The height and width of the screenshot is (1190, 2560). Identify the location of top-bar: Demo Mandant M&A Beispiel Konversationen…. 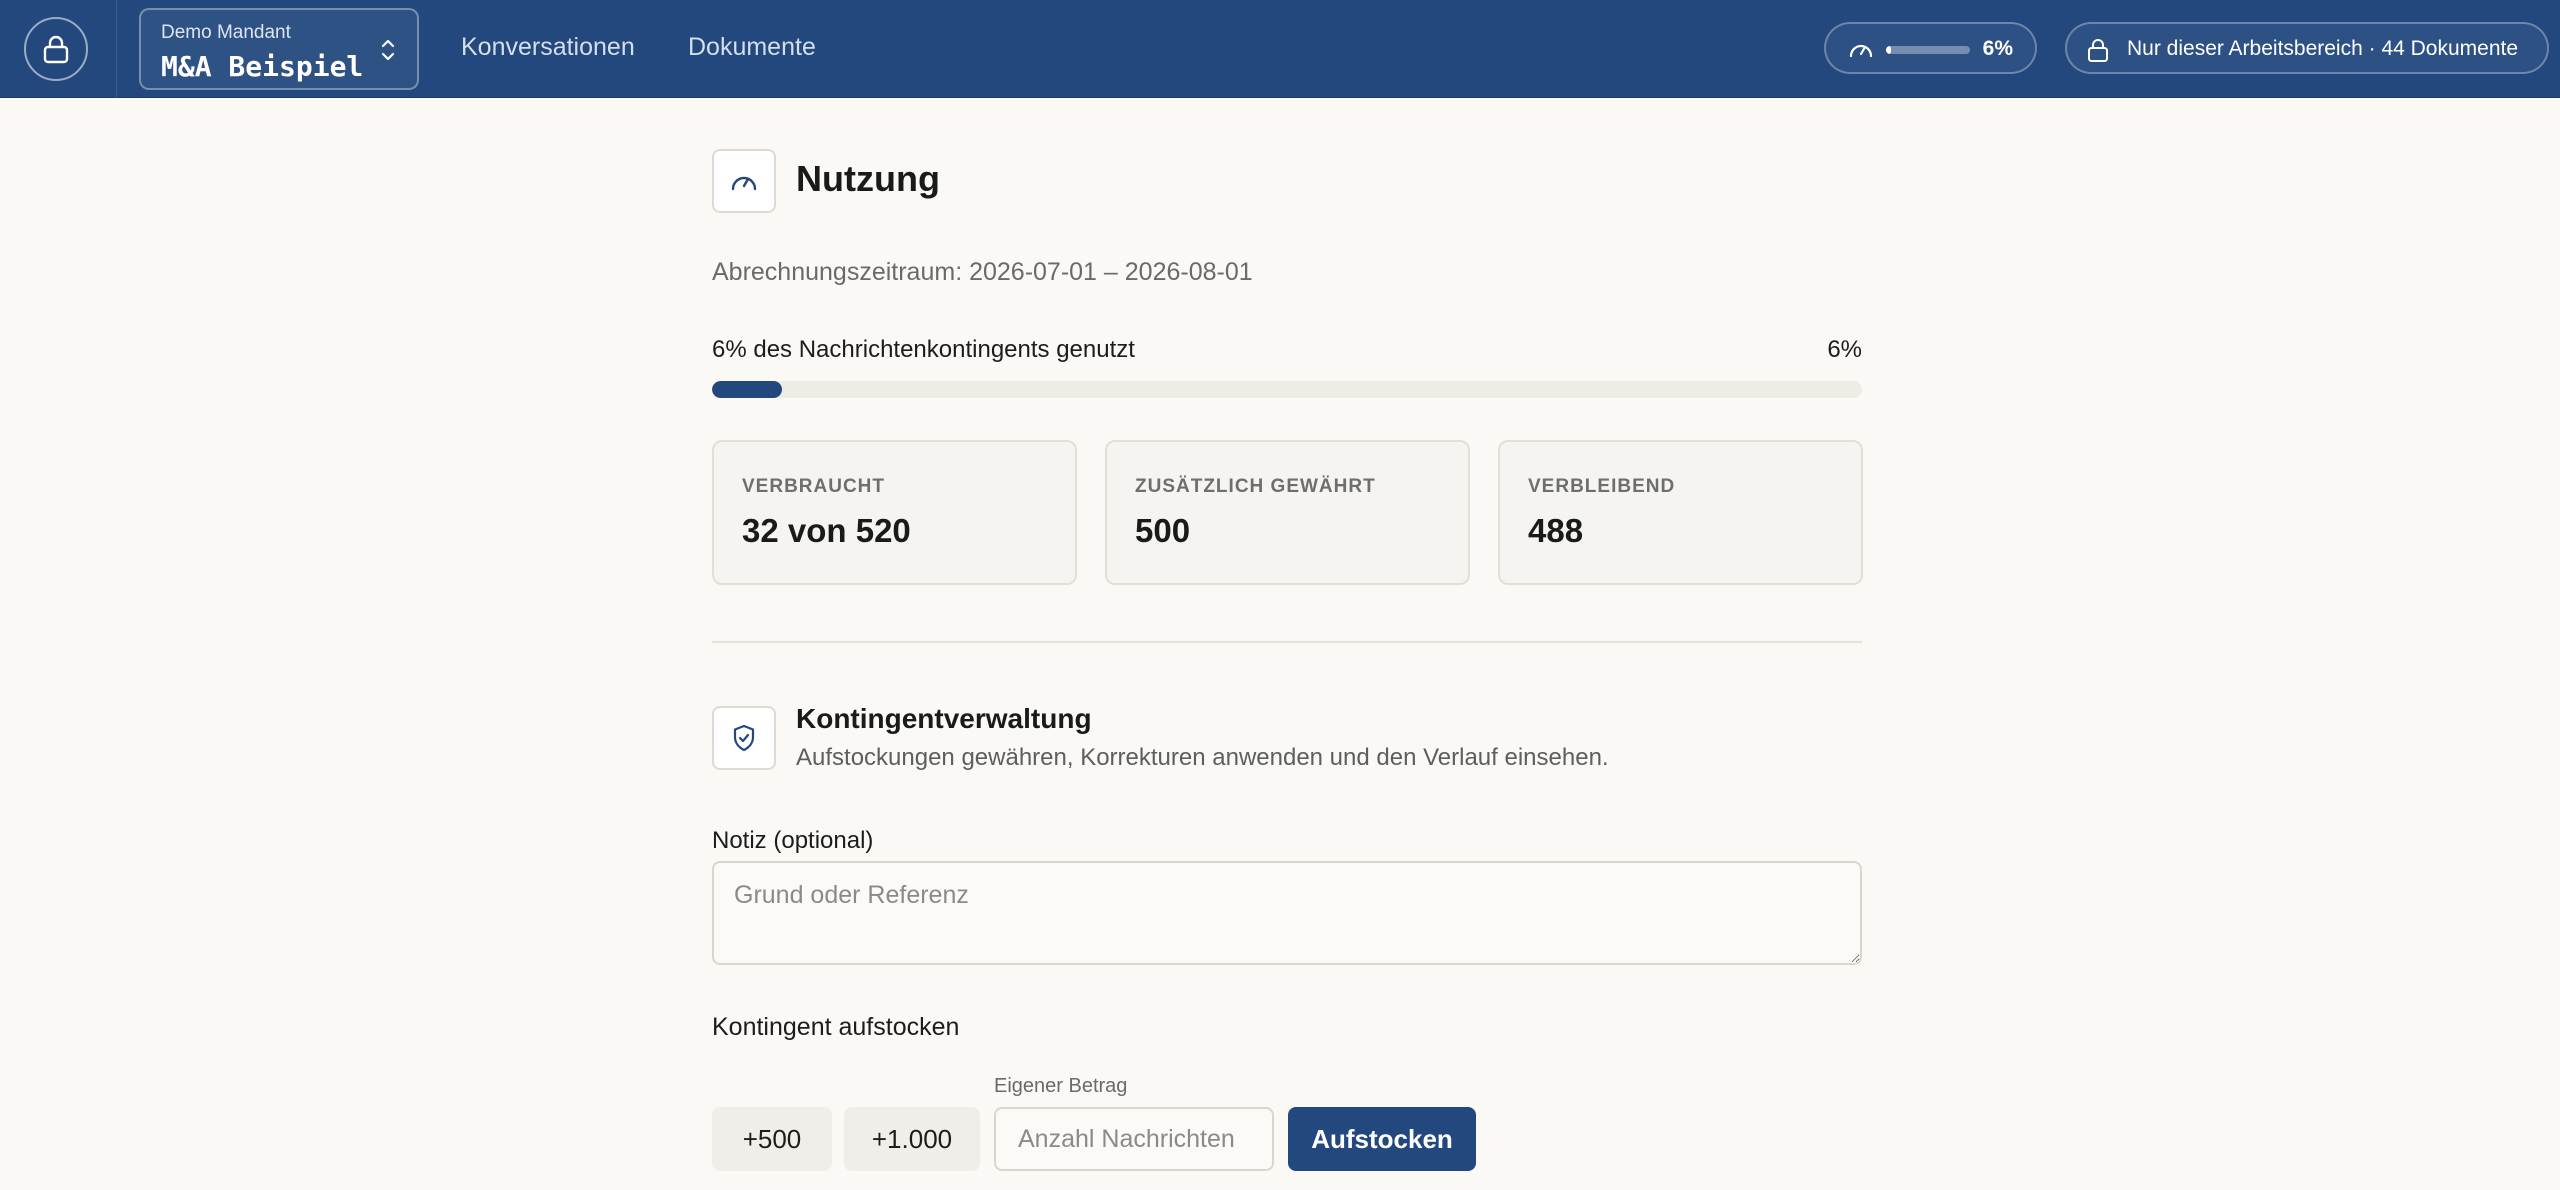
(1280, 49).